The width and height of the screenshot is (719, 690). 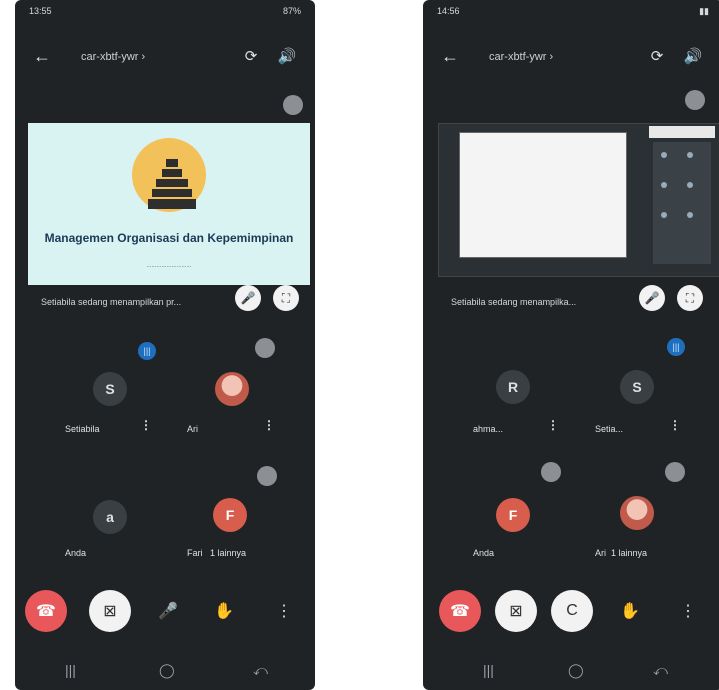 I want to click on call-controls: ☎ ⊠ 🎤 ✋ ⋮, so click(x=165, y=613).